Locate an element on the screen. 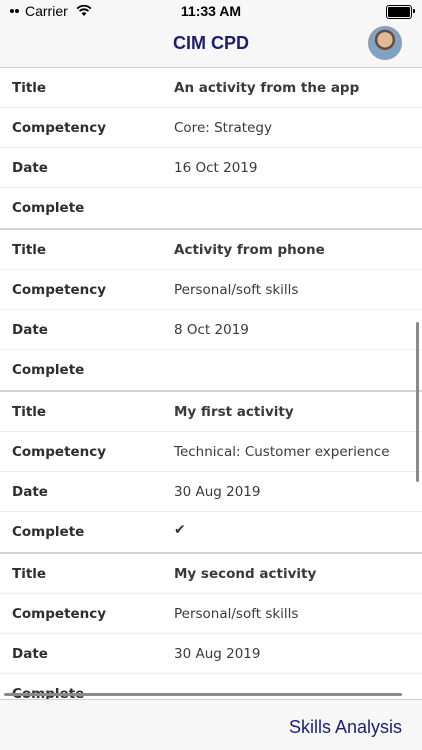  title-row: Title My second activity is located at coordinates (211, 574).